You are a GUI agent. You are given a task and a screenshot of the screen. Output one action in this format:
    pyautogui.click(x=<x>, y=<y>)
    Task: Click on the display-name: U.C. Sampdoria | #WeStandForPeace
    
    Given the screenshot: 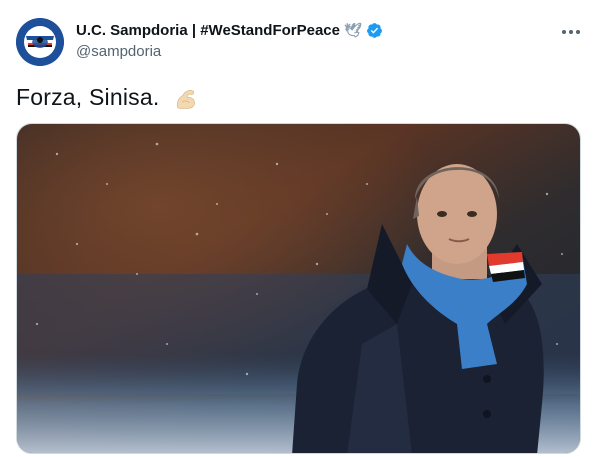 What is the action you would take?
    pyautogui.click(x=208, y=30)
    